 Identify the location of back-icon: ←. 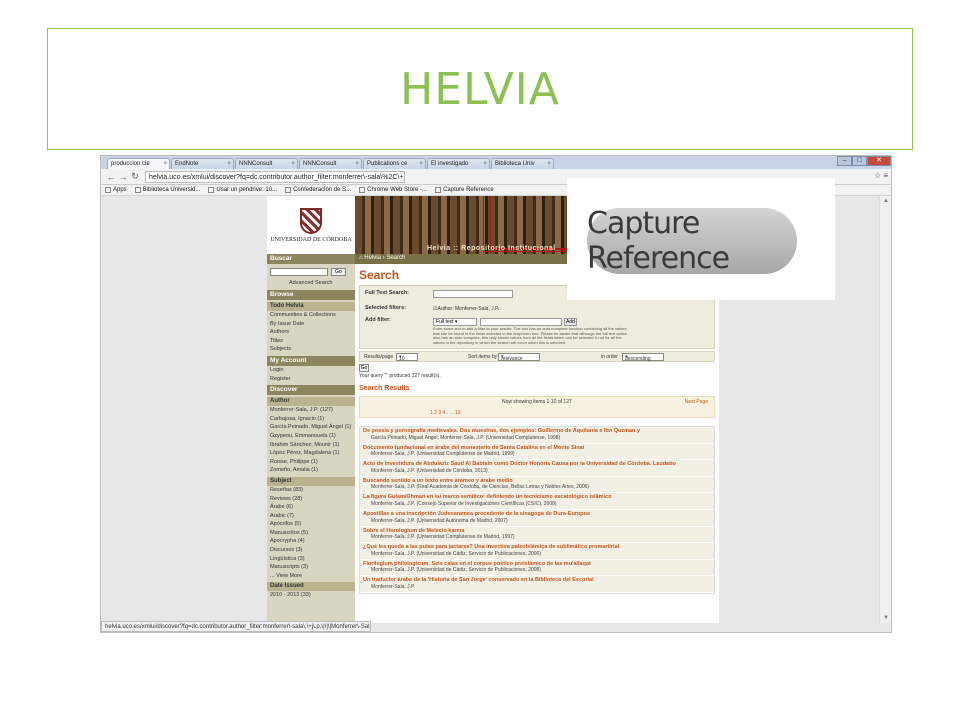
(111, 177).